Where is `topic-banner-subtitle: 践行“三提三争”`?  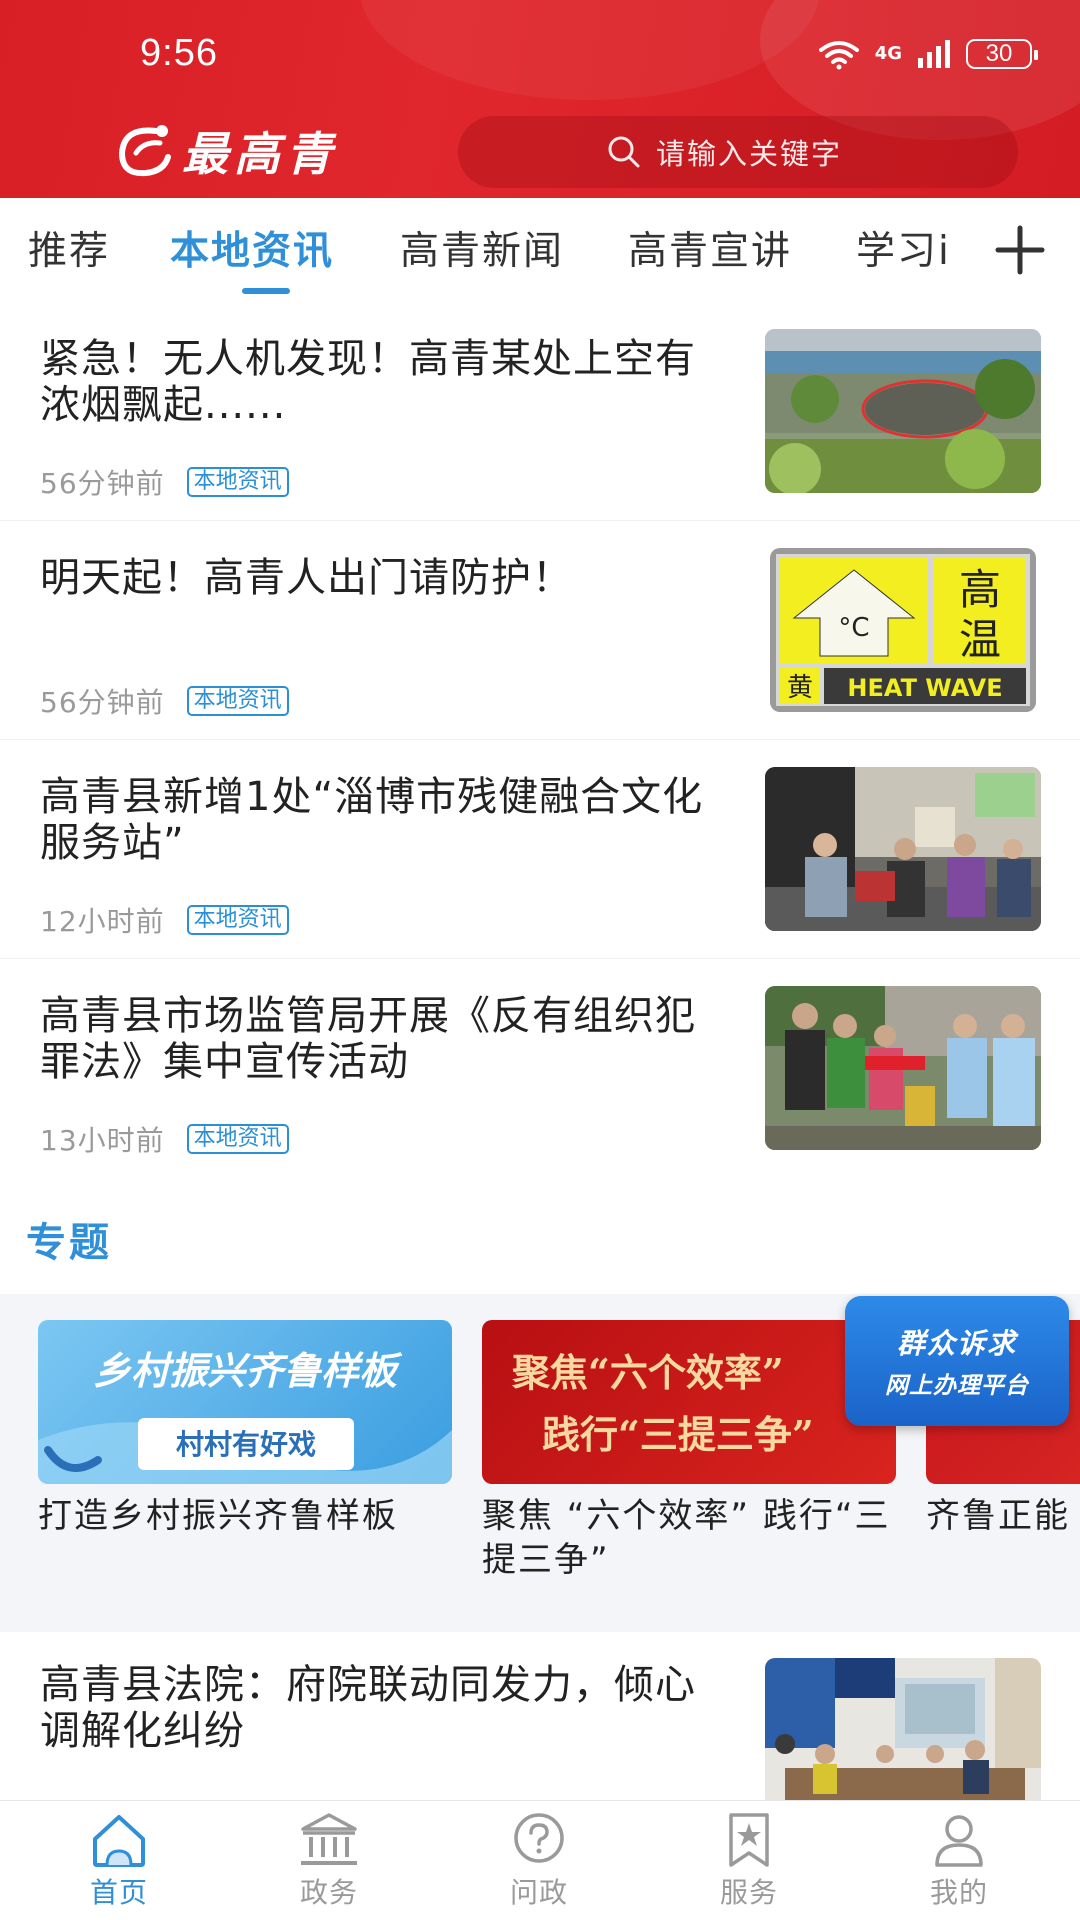 topic-banner-subtitle: 践行“三提三争” is located at coordinates (678, 1434).